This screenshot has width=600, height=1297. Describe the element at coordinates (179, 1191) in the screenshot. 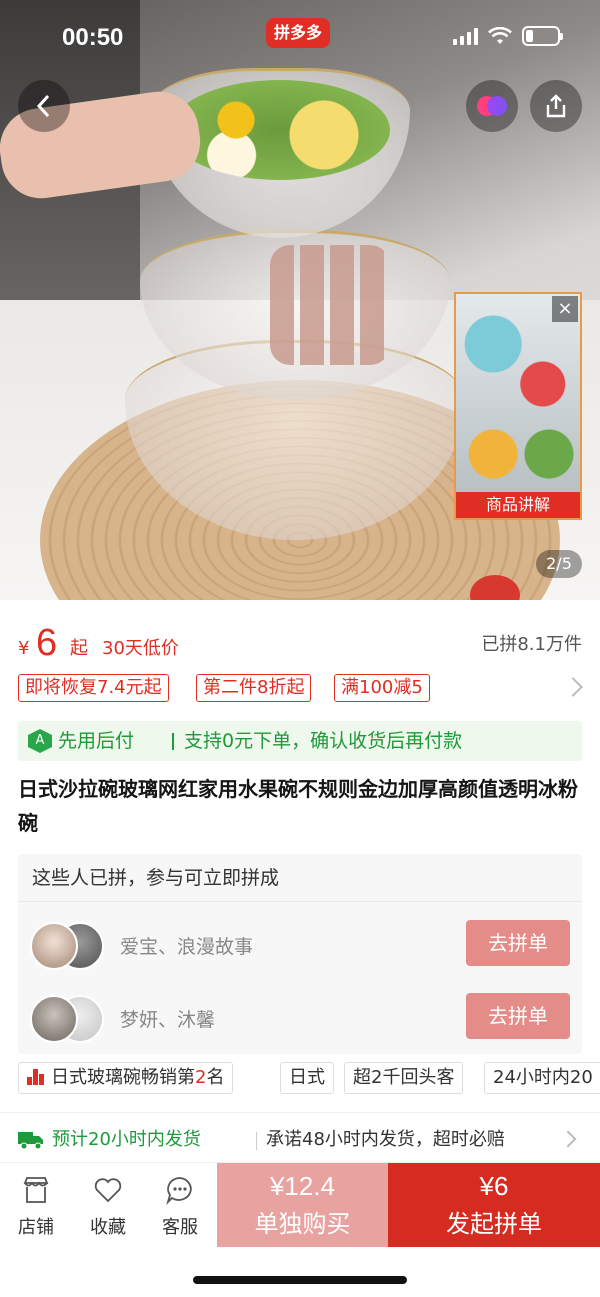

I see `chat-icon` at that location.